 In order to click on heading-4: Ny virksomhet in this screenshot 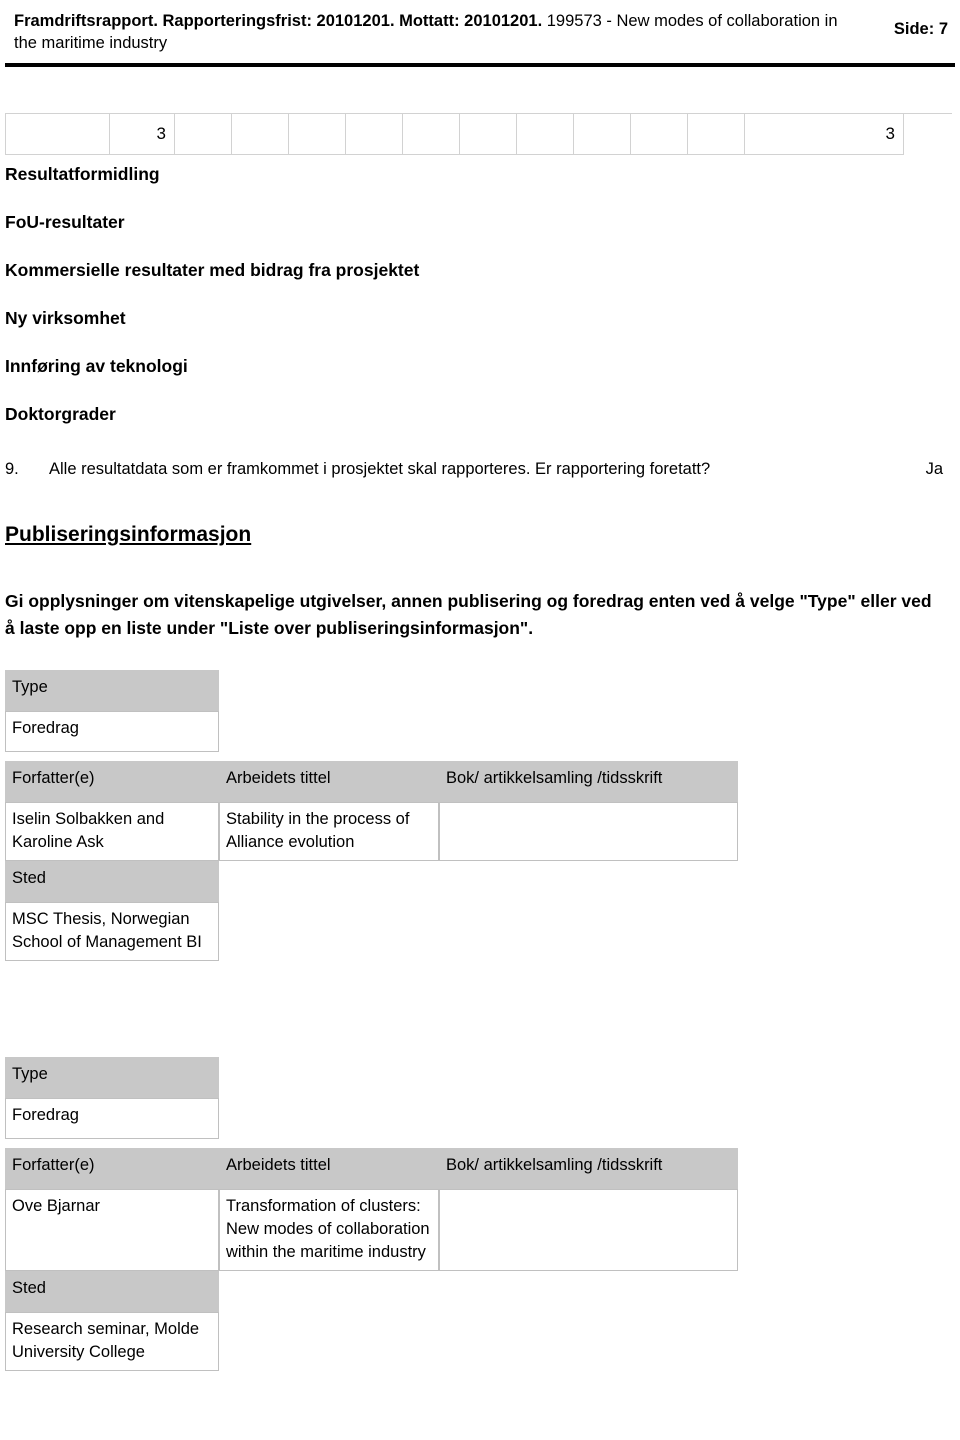, I will do `click(65, 318)`.